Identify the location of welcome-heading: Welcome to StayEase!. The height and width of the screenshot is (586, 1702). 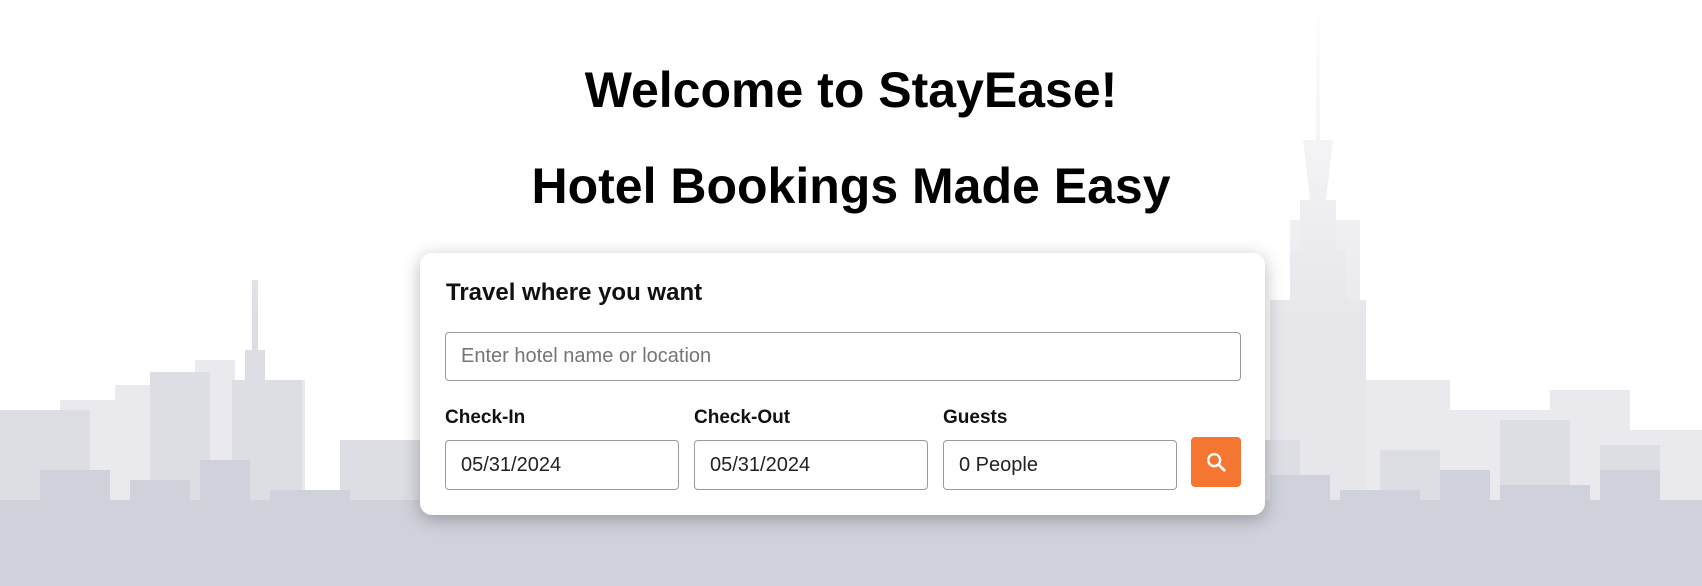
(851, 90).